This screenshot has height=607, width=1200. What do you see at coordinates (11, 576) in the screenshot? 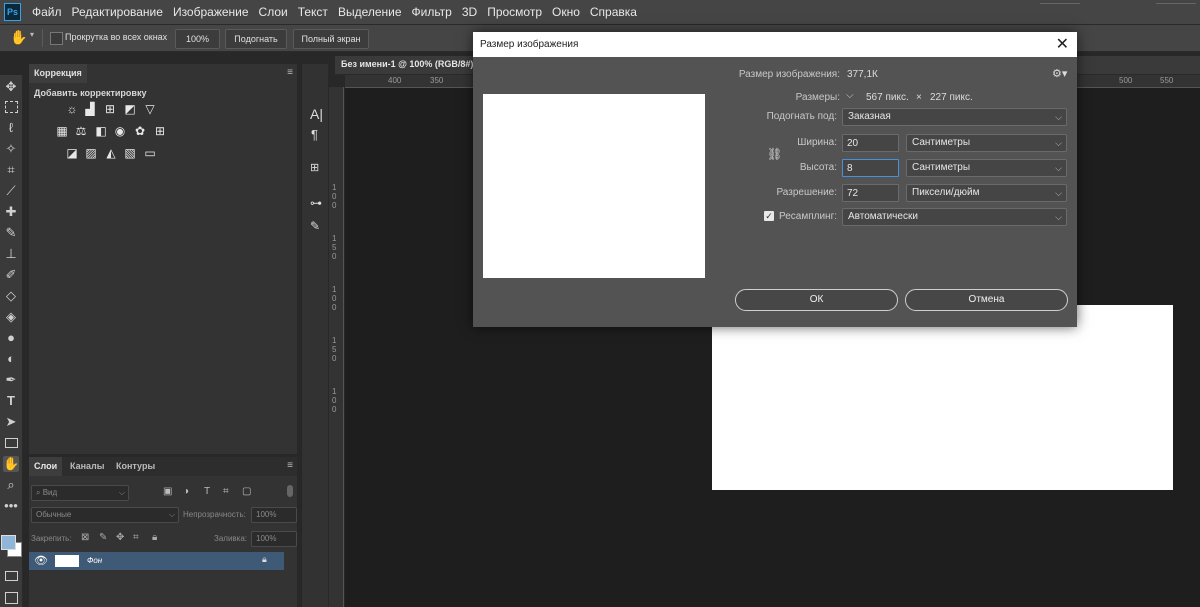
I see `quick-mask-icon` at bounding box center [11, 576].